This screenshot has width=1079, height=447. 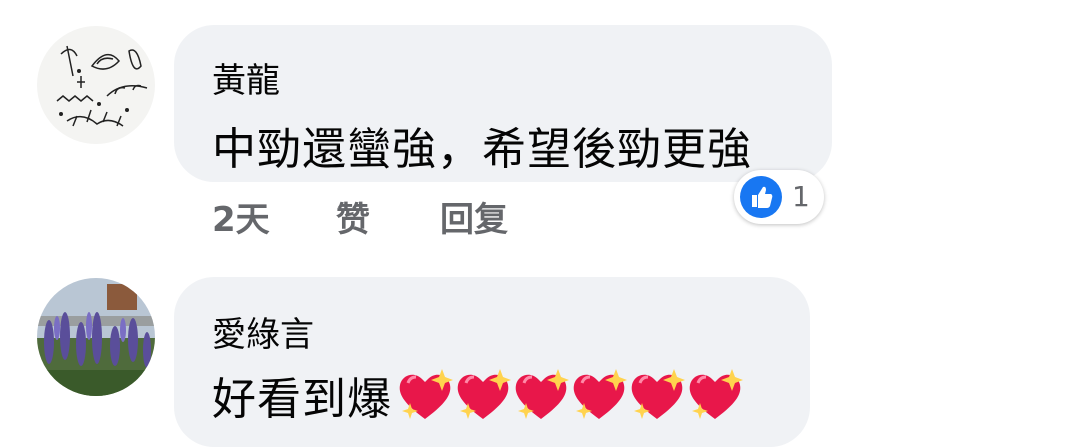 I want to click on reaction-count: 1, so click(x=801, y=196).